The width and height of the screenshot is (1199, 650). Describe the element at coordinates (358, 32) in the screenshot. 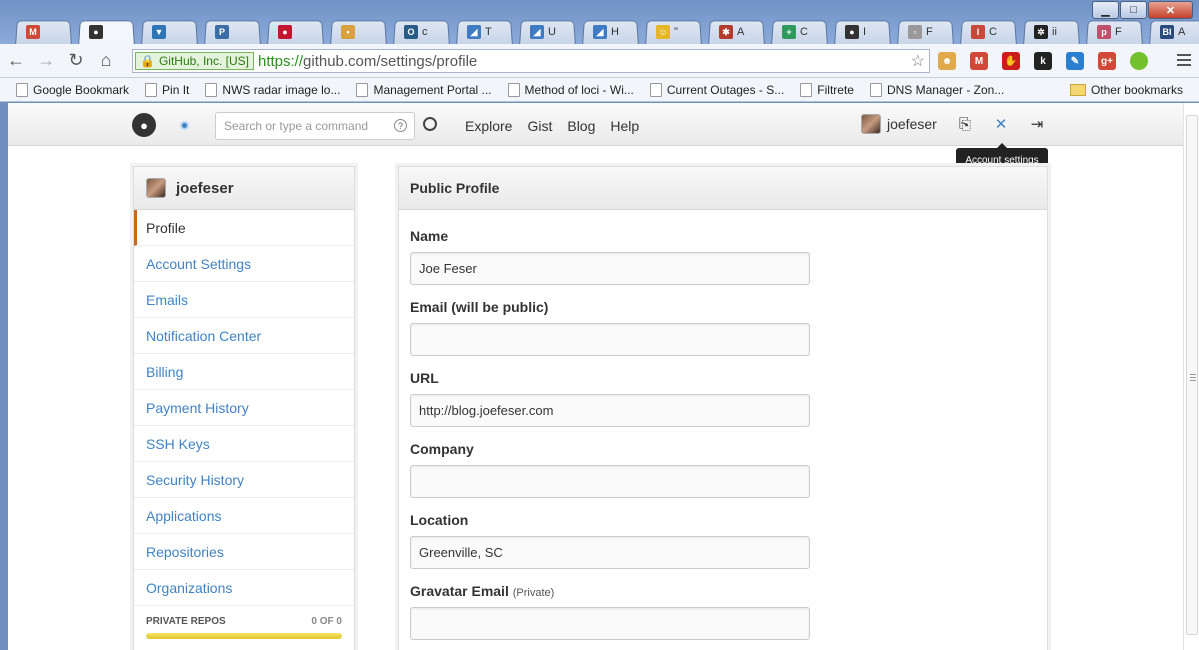

I see `browser-tab: ▪` at that location.